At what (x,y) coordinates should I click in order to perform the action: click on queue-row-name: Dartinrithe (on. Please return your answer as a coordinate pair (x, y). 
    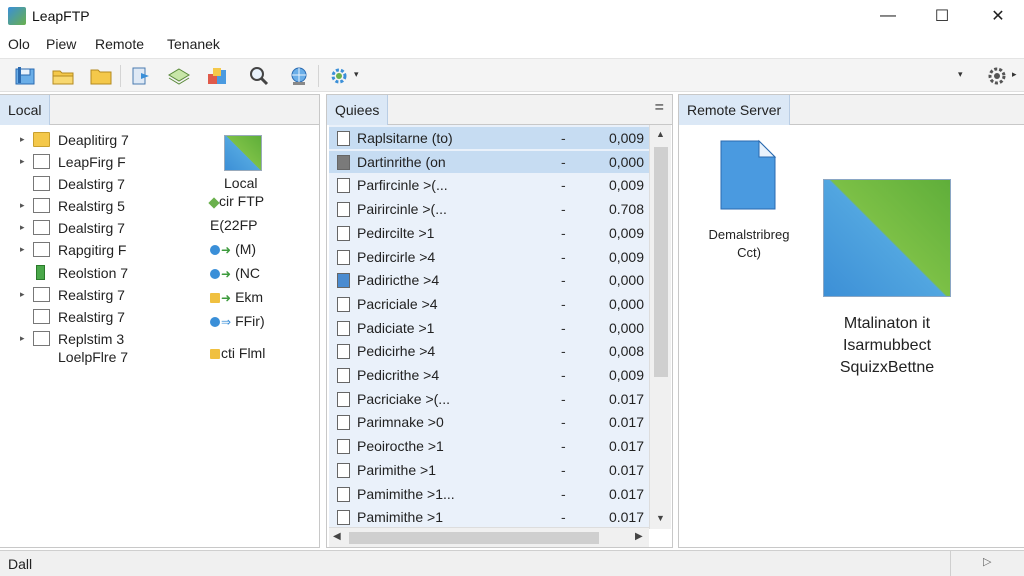
    Looking at the image, I should click on (401, 162).